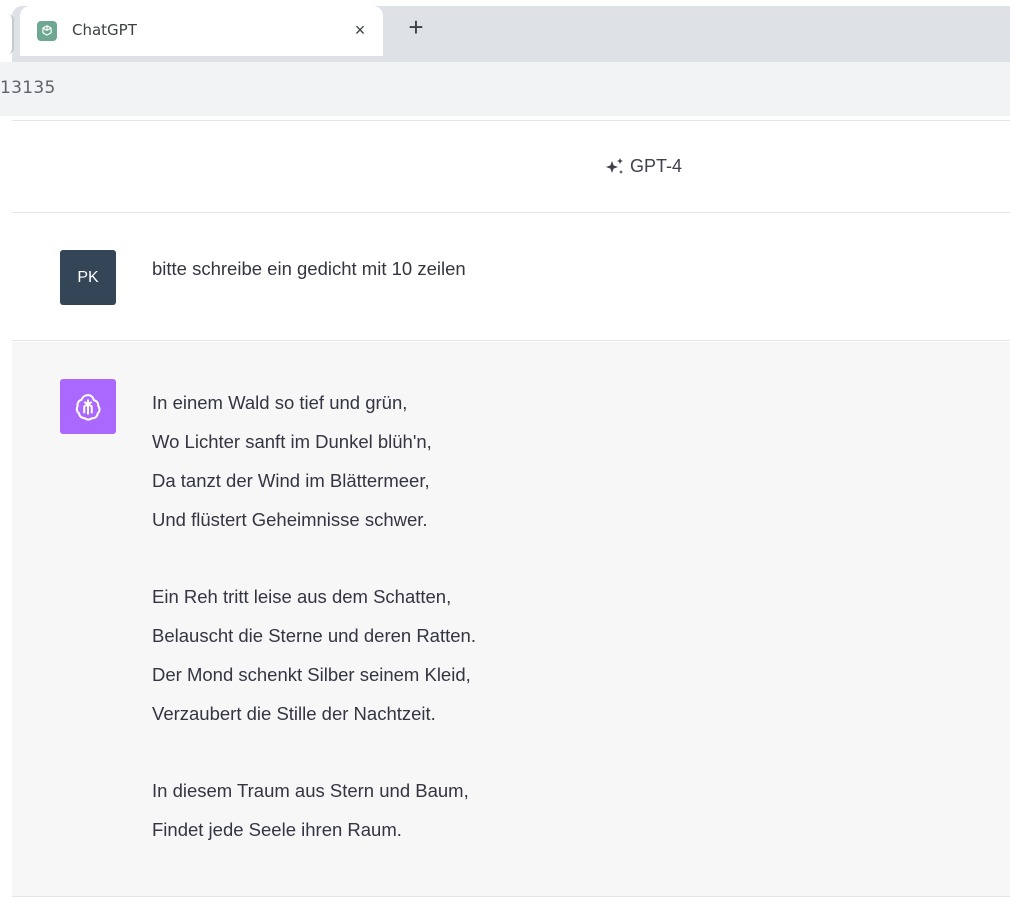 This screenshot has height=897, width=1010. I want to click on poem-line: Wo Lichter sanft im Dunkel blüh'n,, so click(292, 441).